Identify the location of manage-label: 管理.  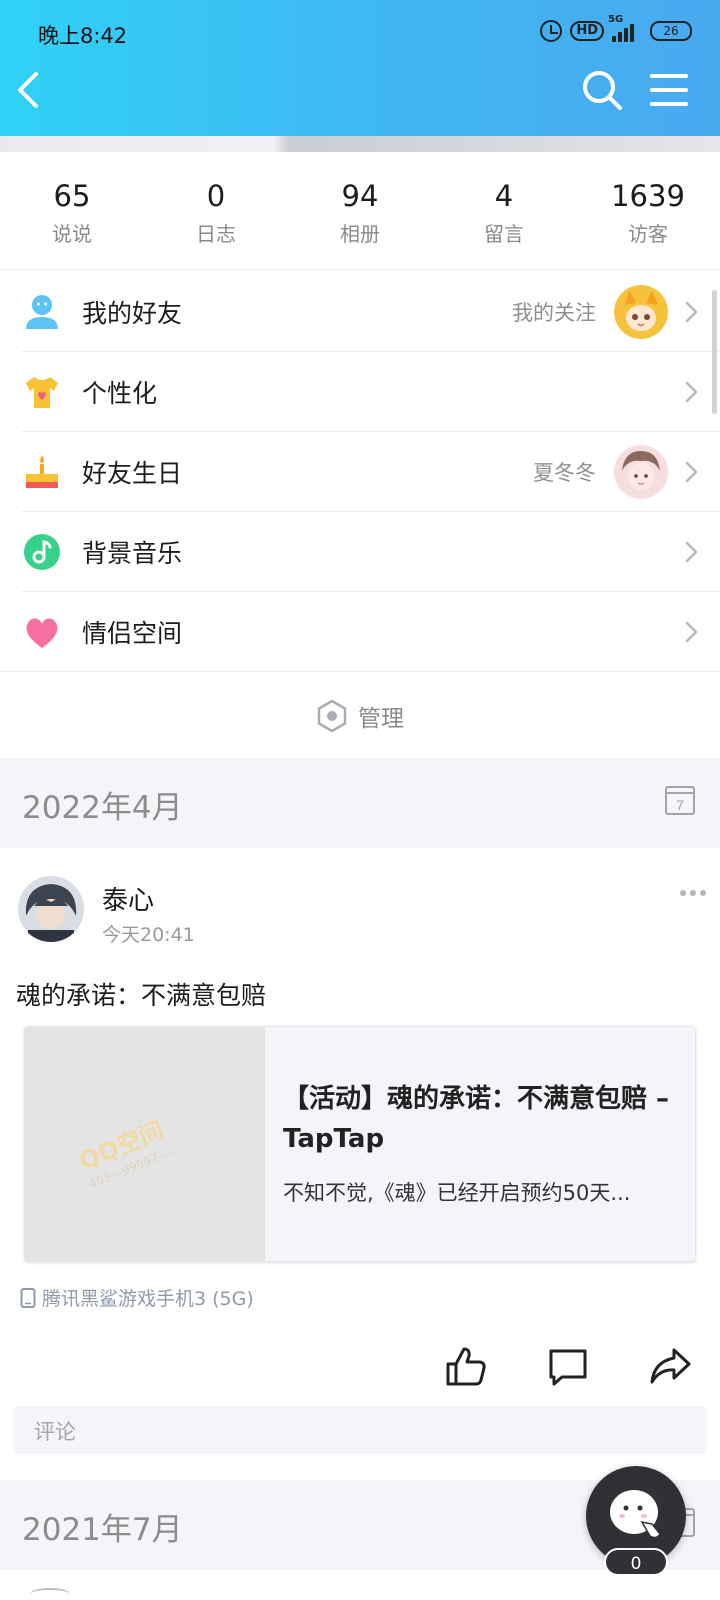
(381, 719).